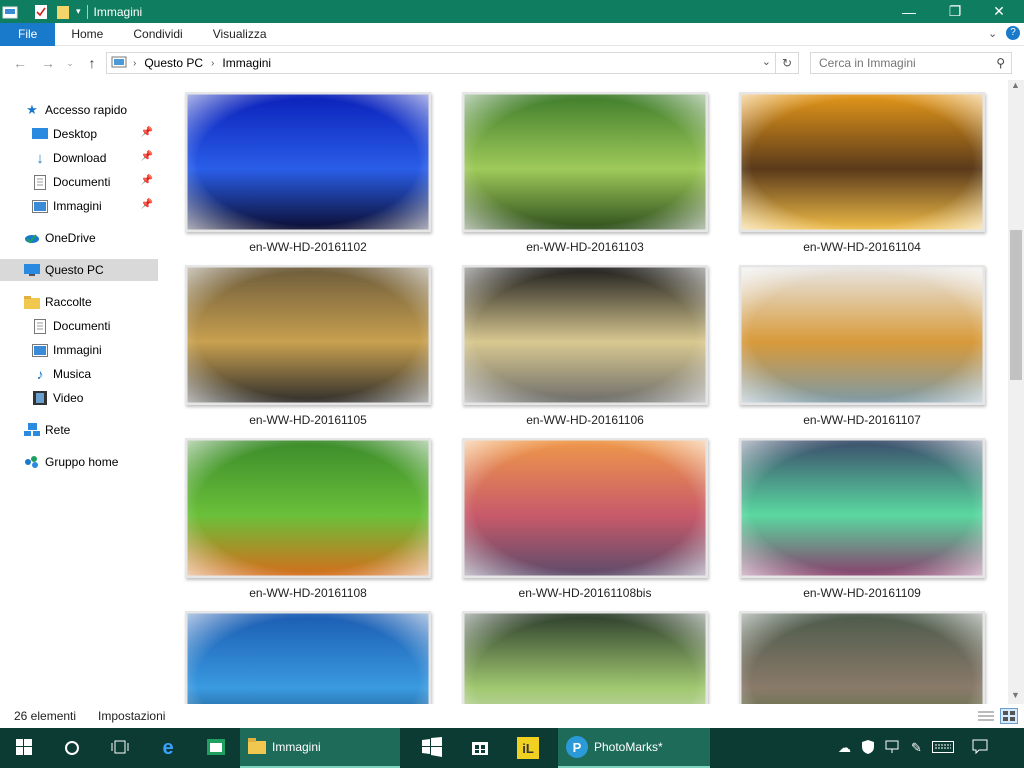  What do you see at coordinates (48, 63) in the screenshot?
I see `forward-arrow-icon: →` at bounding box center [48, 63].